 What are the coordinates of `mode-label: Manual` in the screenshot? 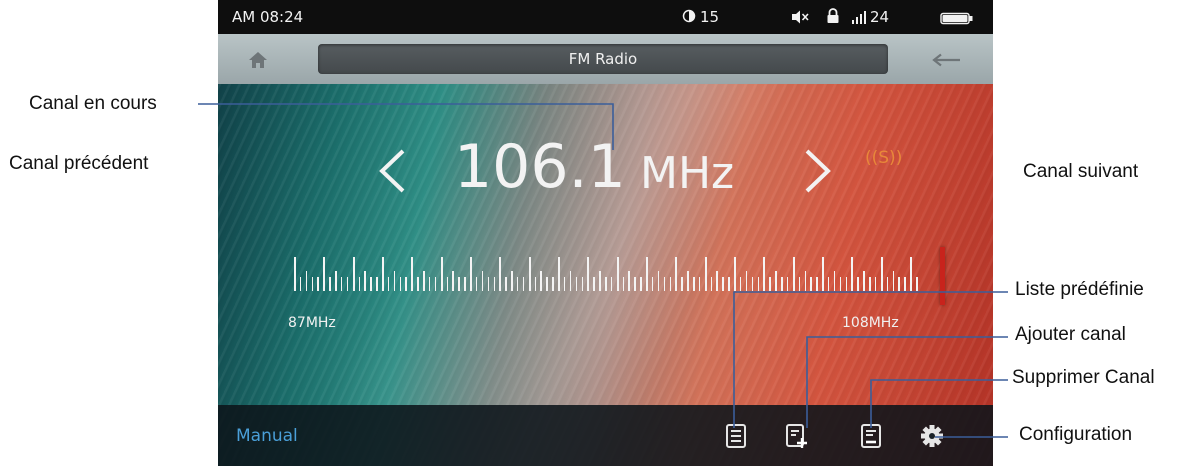 It's located at (267, 436).